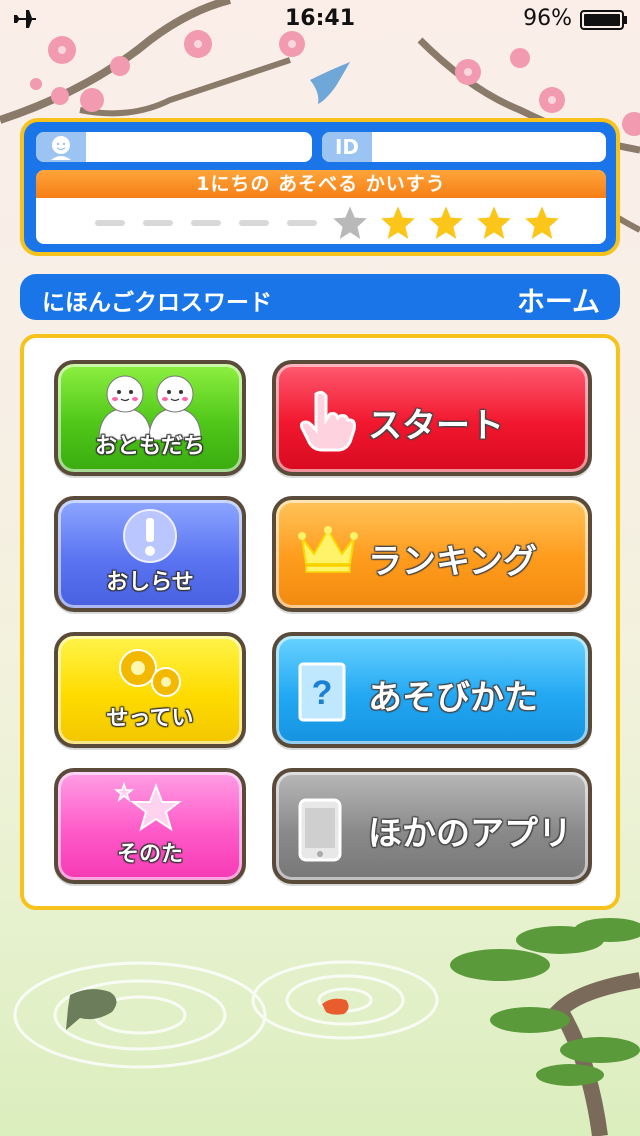 The image size is (640, 1136). I want to click on question-card-icon: ?, so click(322, 692).